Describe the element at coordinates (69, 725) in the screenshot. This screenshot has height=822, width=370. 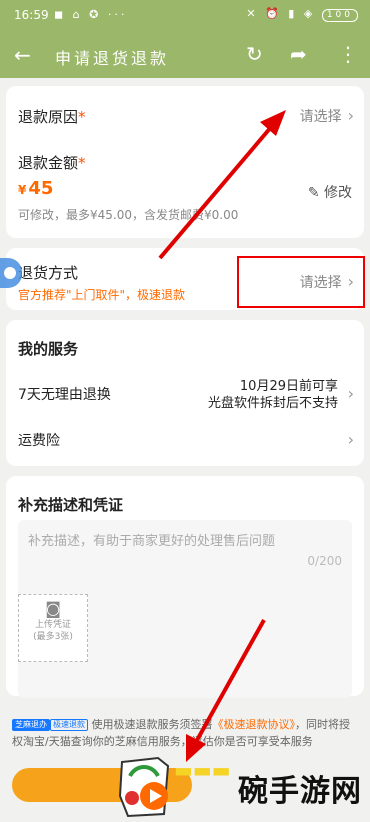
I see `fast-refund-badge: 极速退款` at that location.